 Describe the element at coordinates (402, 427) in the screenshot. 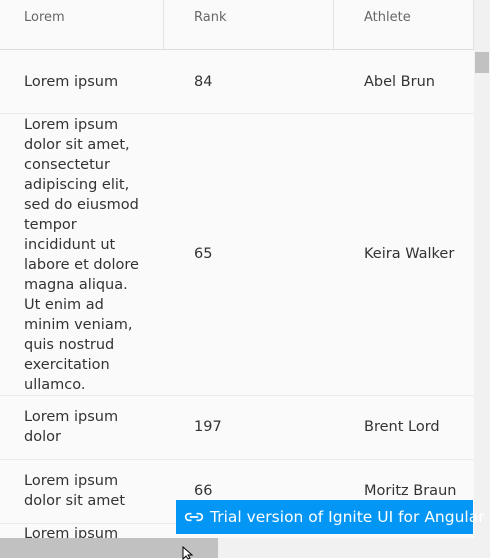

I see `cell-athlete: Brent Lord` at that location.